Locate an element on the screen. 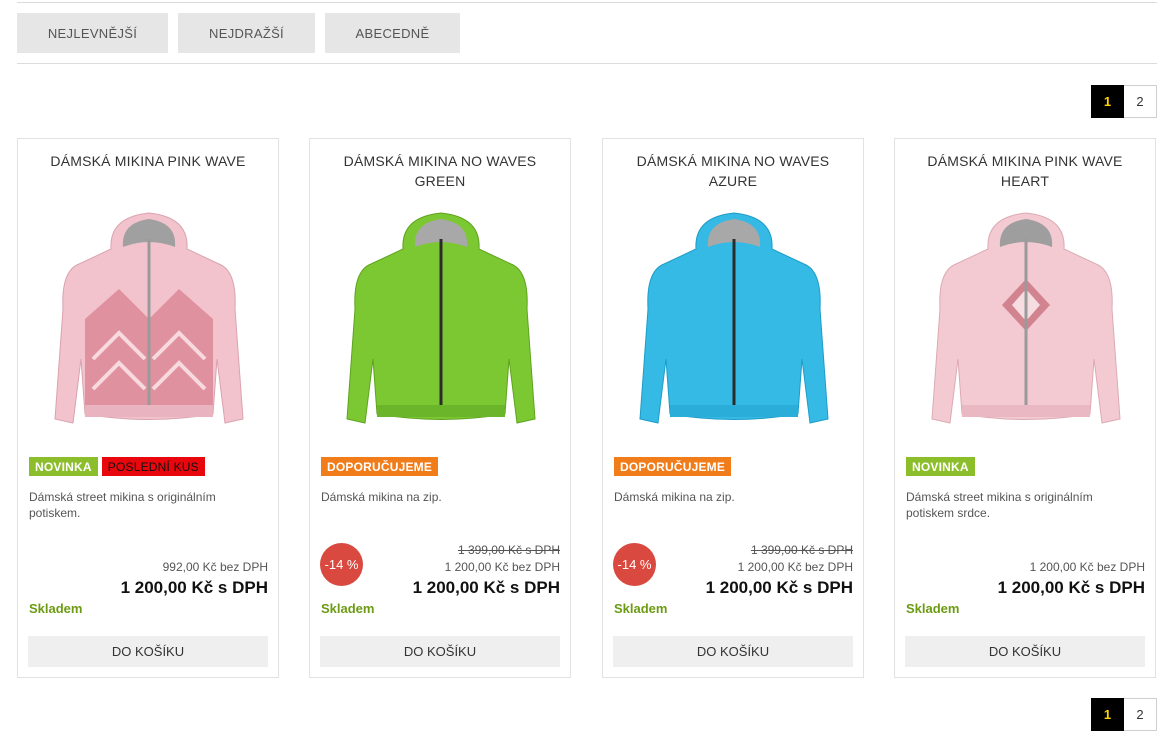 This screenshot has width=1167, height=740. product-title: DÁMSKÁ MIKINA PINK WAVE is located at coordinates (148, 161).